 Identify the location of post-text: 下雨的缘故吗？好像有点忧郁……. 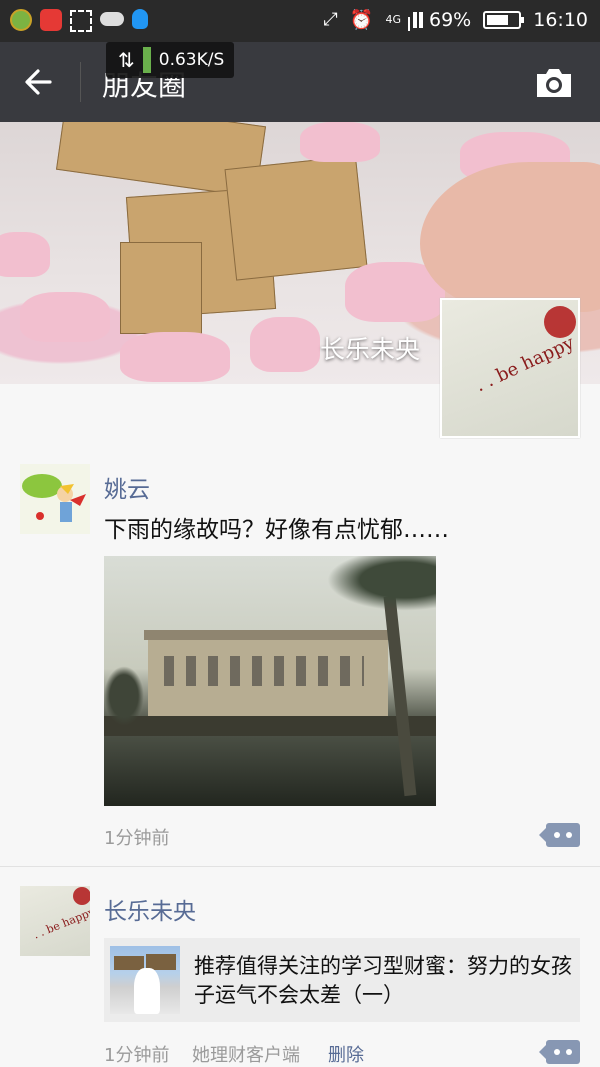
(276, 530).